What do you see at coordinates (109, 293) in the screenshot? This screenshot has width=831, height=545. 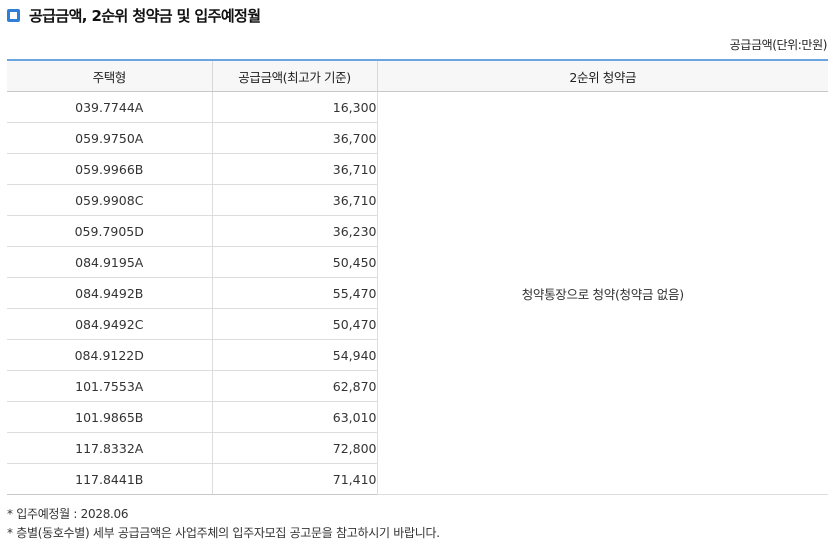 I see `cell-type: 084.9492B` at bounding box center [109, 293].